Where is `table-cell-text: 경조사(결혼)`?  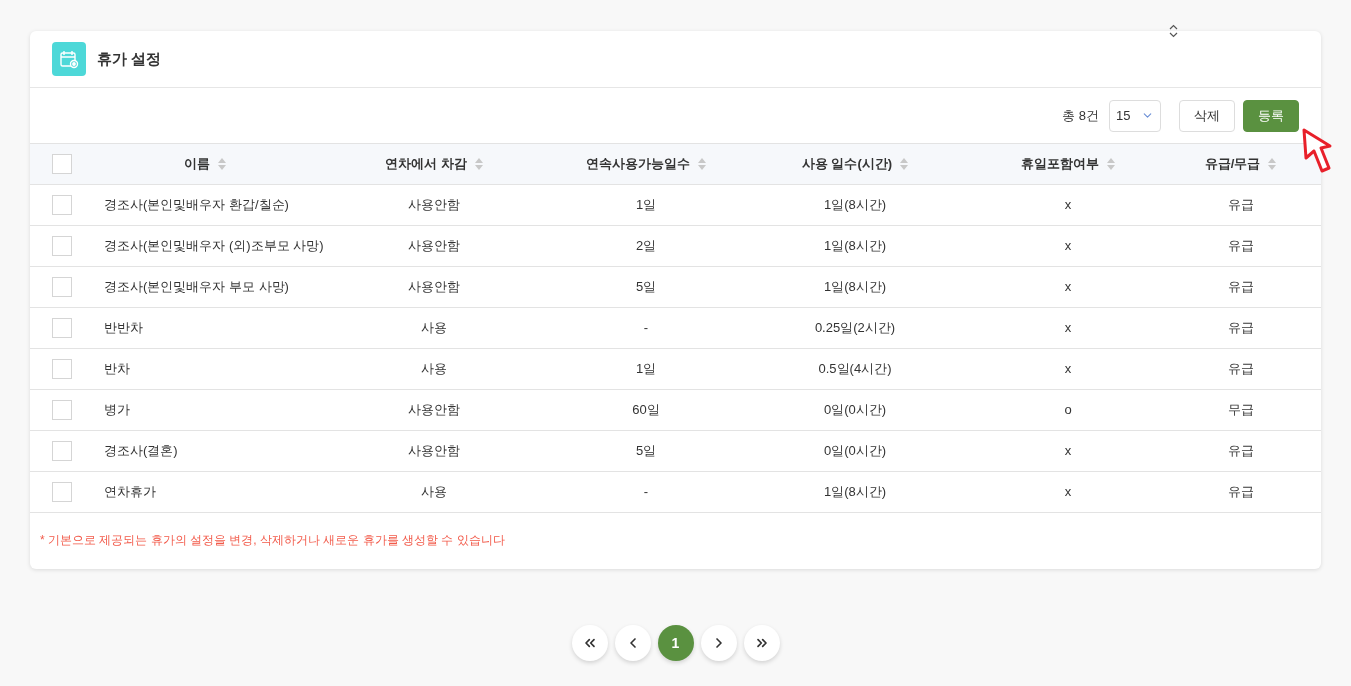
table-cell-text: 경조사(결혼) is located at coordinates (141, 451).